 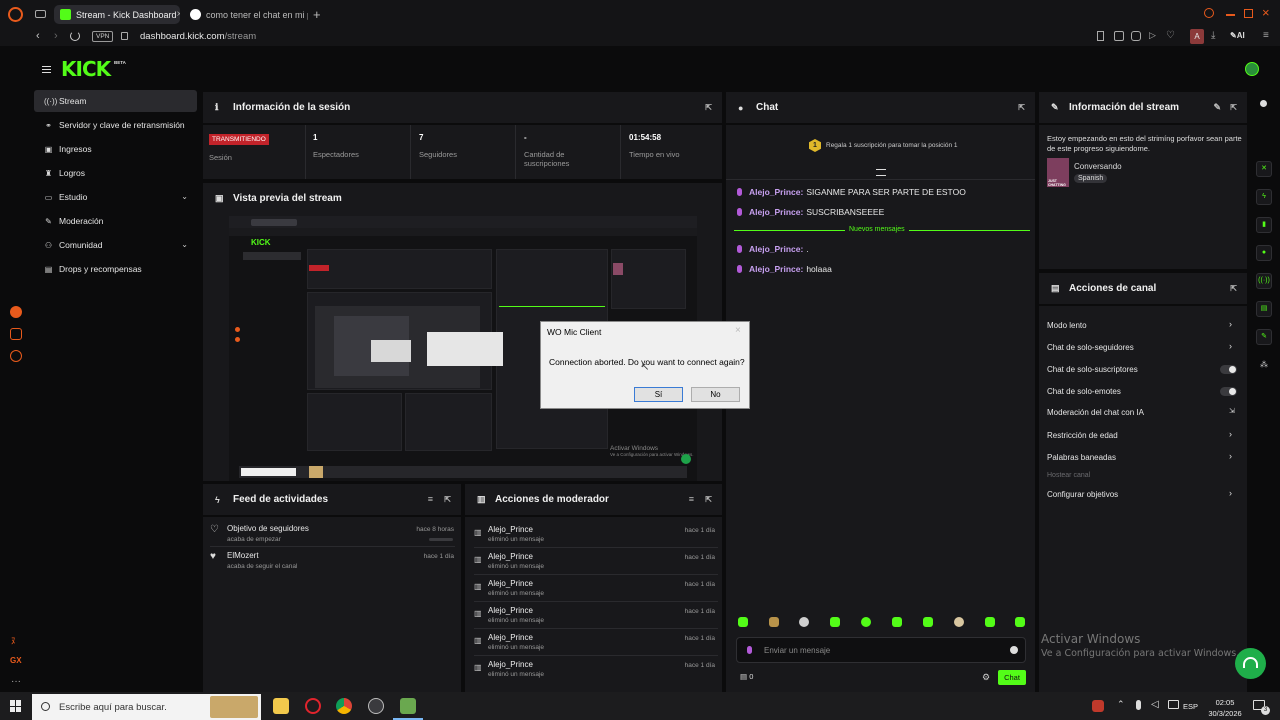 I want to click on support-chat-button, so click(x=1250, y=663).